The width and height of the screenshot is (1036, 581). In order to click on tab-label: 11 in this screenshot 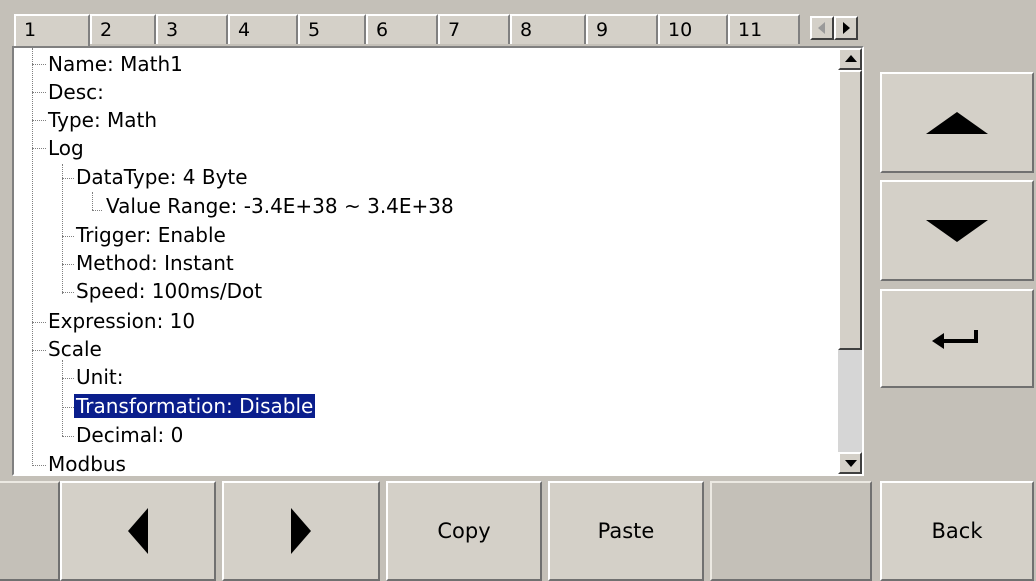, I will do `click(750, 30)`.